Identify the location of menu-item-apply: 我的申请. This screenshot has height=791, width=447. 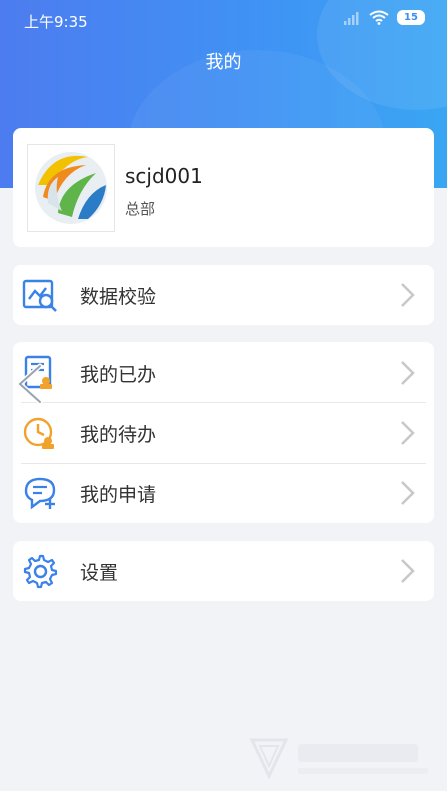
(223, 493).